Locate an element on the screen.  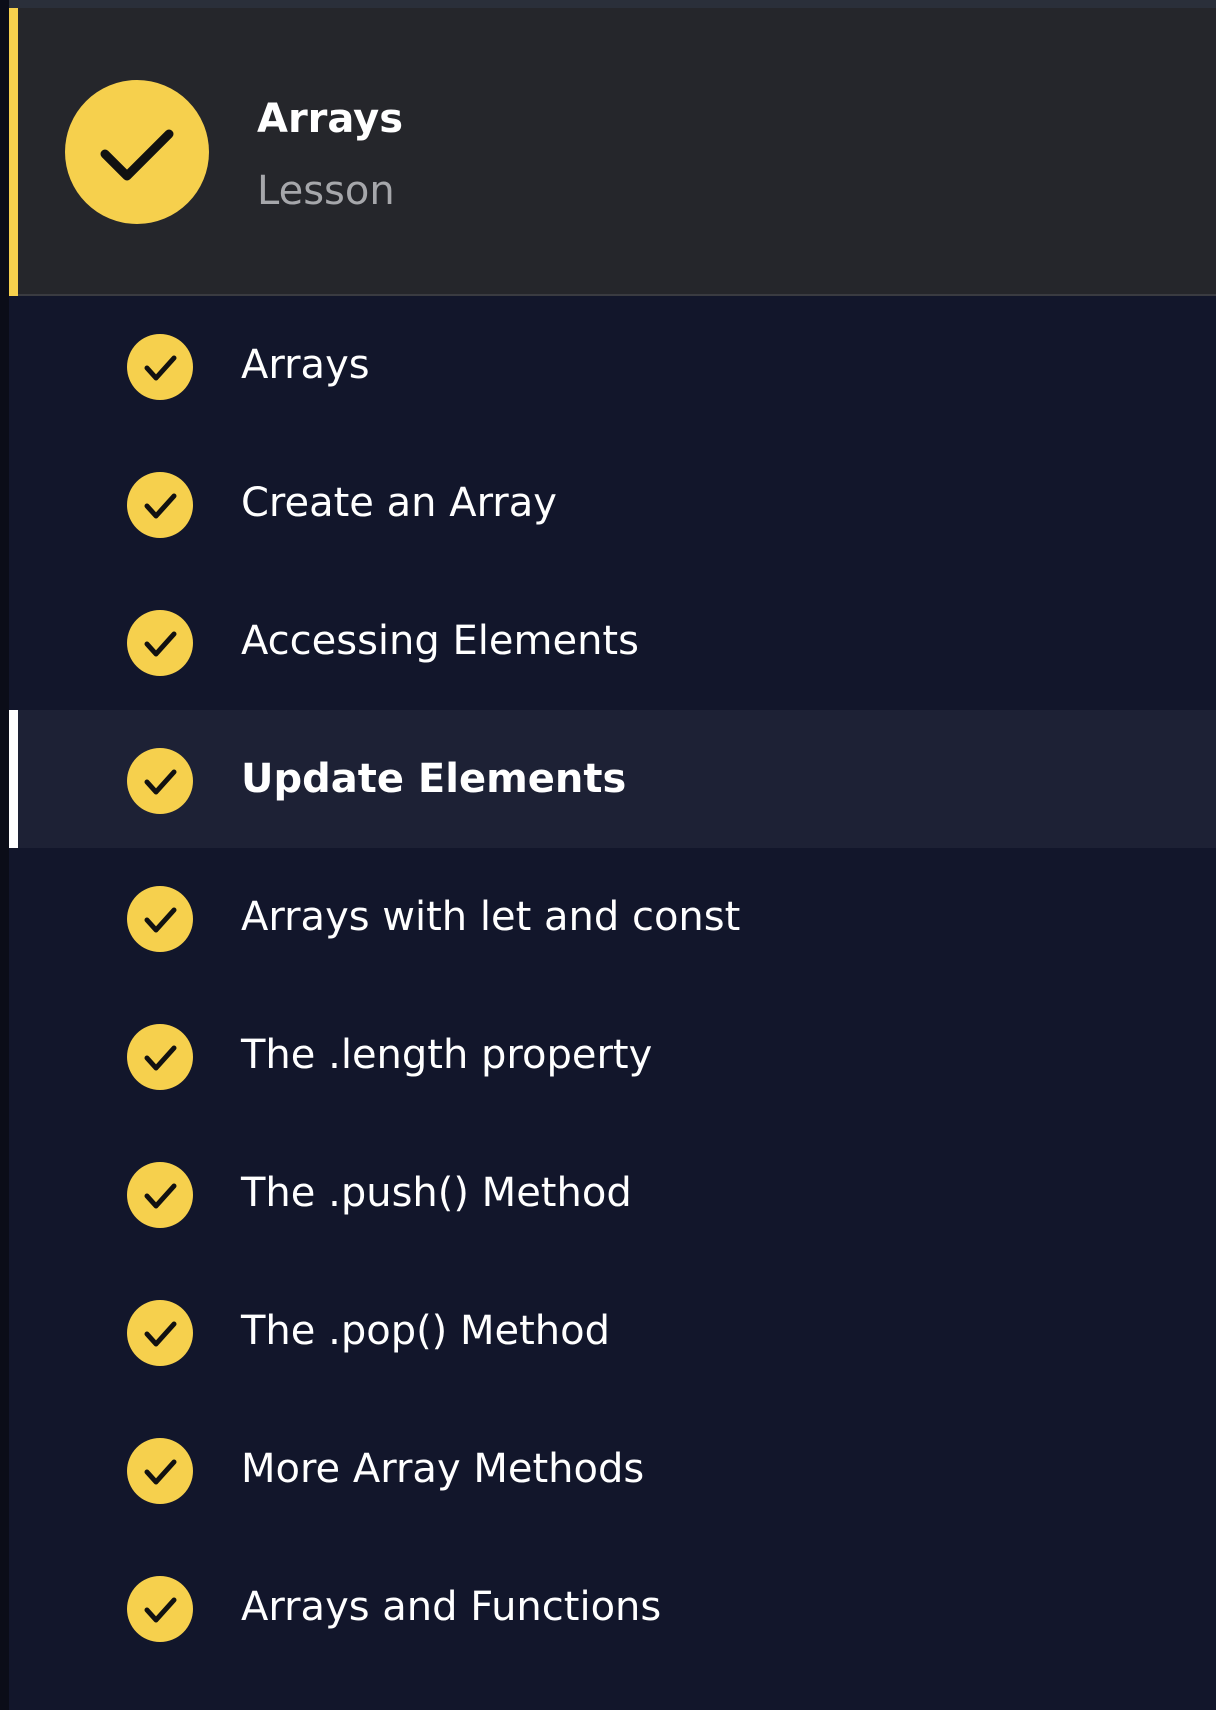
exercise-label: Arrays and Functions is located at coordinates (451, 1607).